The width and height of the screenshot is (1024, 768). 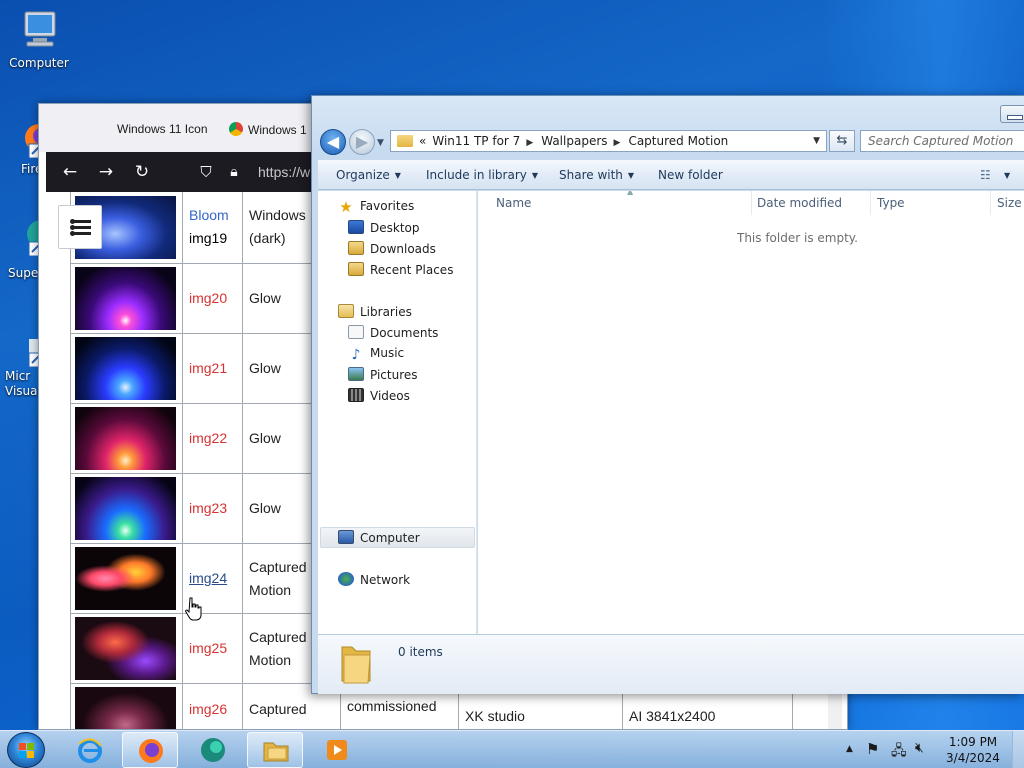 I want to click on column-header-date: Date modified, so click(x=811, y=203).